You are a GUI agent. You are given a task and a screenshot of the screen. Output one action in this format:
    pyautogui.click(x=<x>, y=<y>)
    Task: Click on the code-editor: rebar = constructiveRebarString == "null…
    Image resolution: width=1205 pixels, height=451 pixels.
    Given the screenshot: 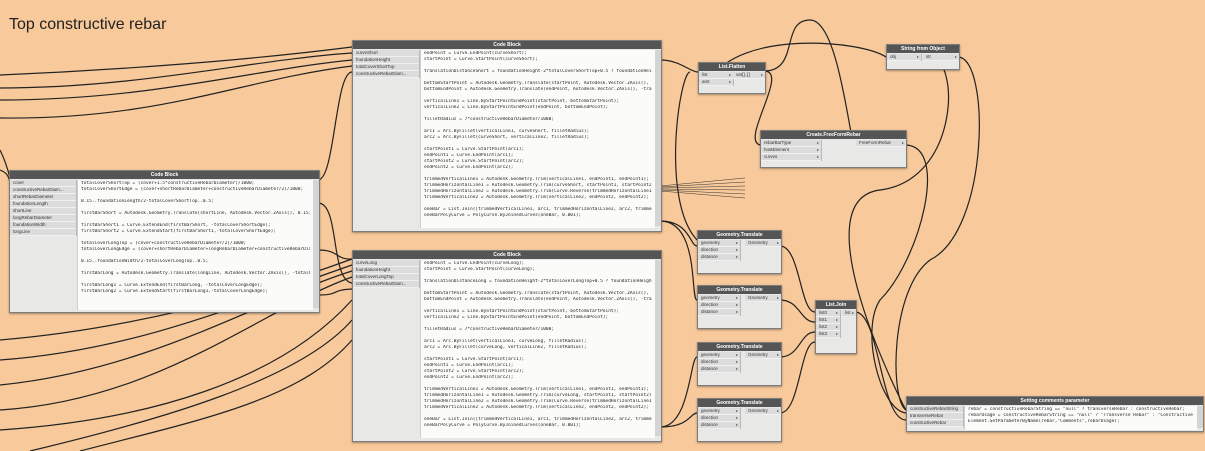 What is the action you would take?
    pyautogui.click(x=1080, y=418)
    